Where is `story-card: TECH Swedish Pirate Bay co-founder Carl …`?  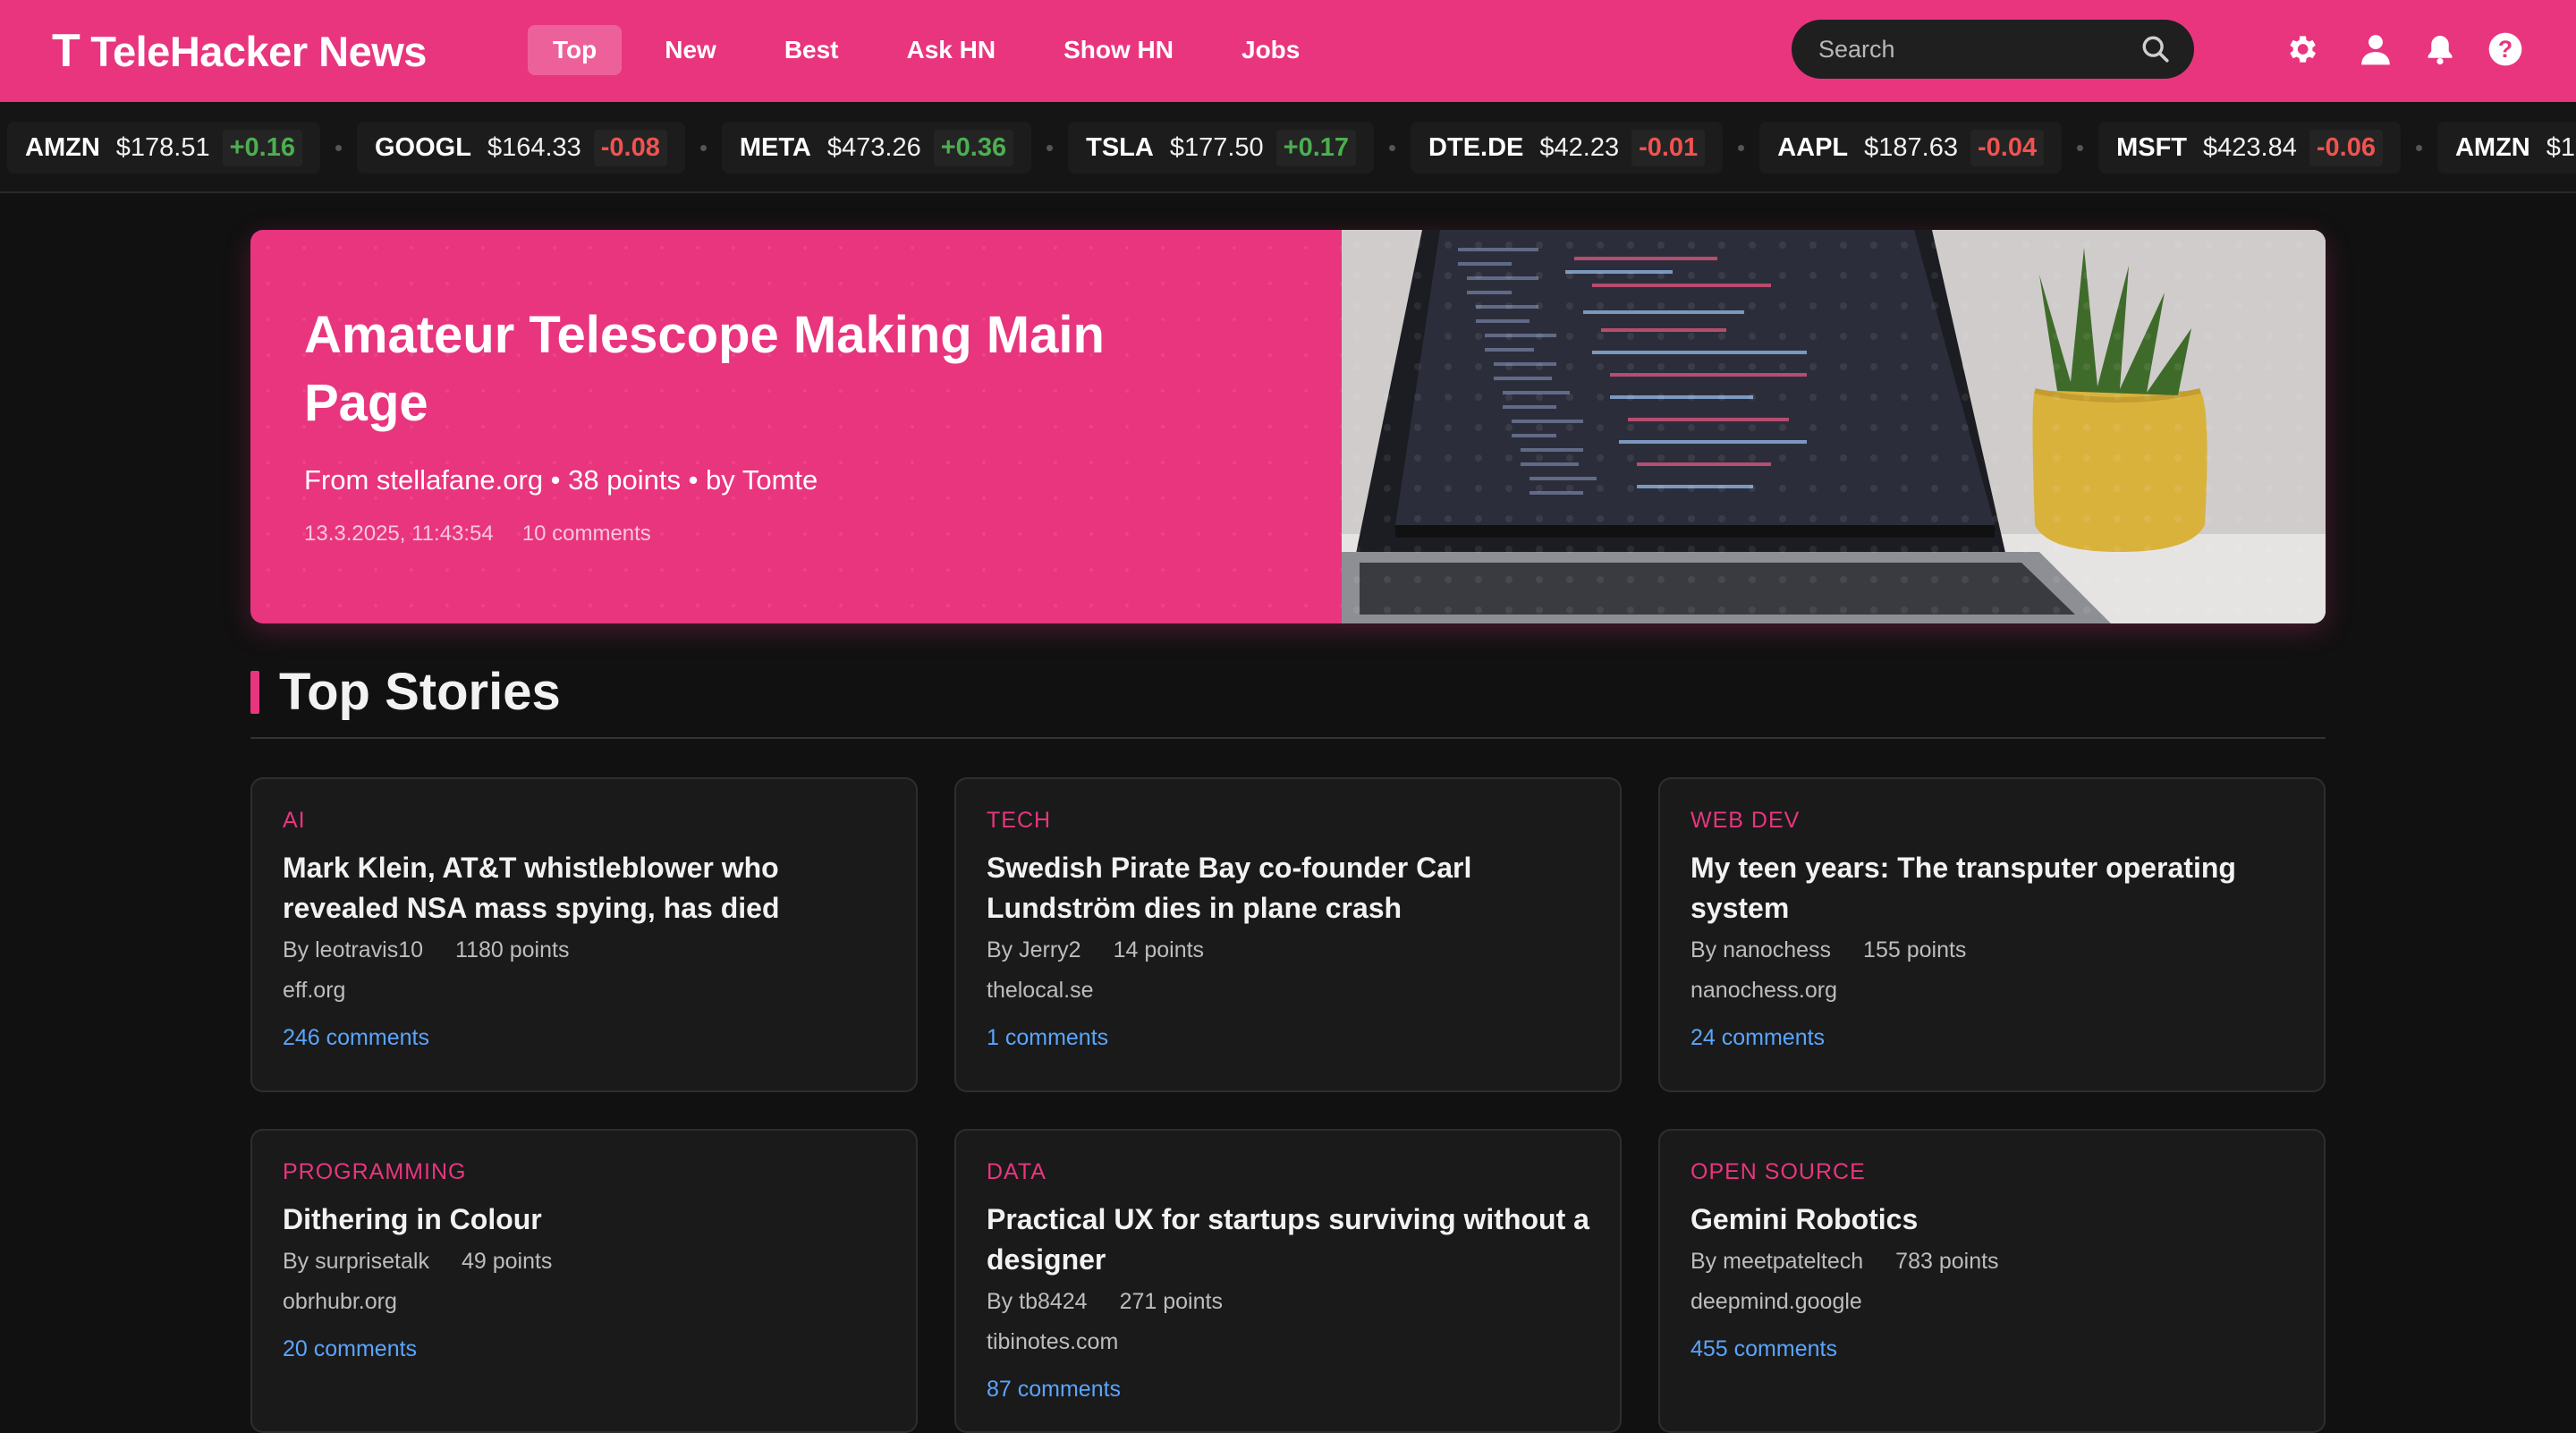 story-card: TECH Swedish Pirate Bay co-founder Carl … is located at coordinates (1288, 934).